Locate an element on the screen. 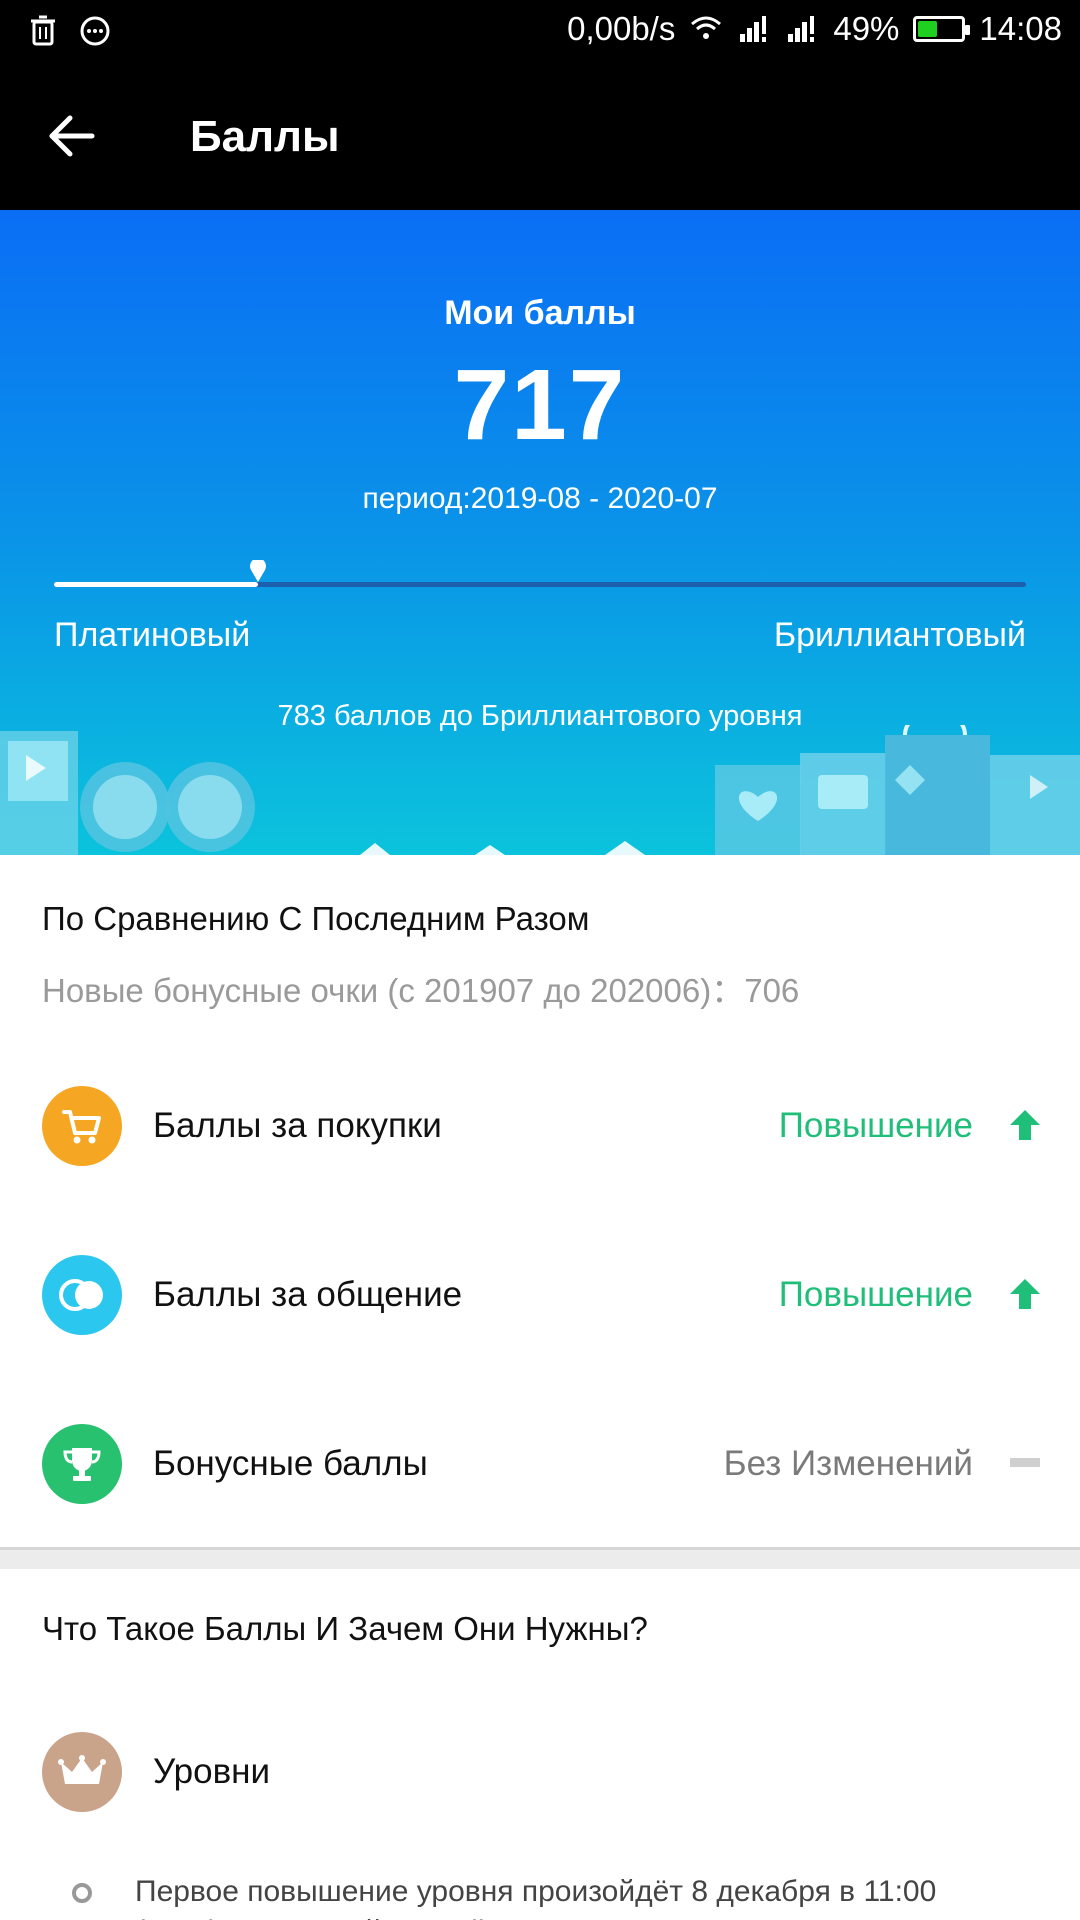 This screenshot has width=1080, height=1920. shopping-decoration-illustration is located at coordinates (540, 790).